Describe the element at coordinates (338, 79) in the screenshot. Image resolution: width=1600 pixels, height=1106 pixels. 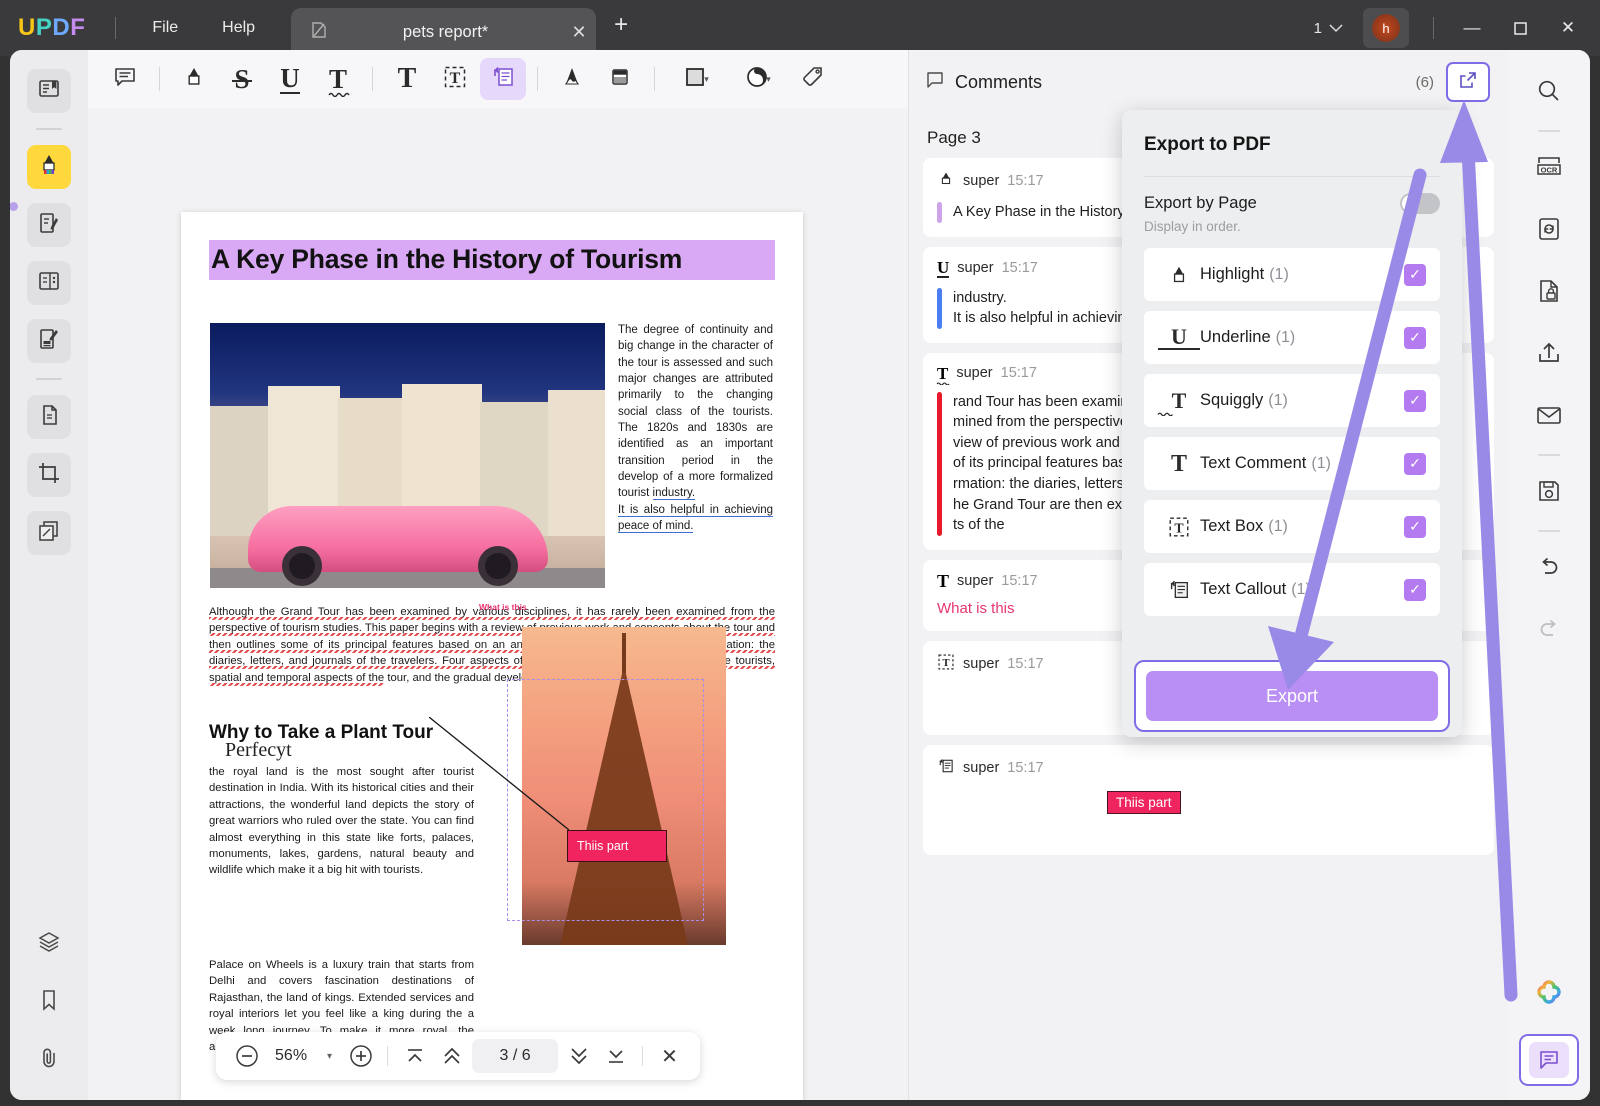
I see `tool-squiggly: T` at that location.